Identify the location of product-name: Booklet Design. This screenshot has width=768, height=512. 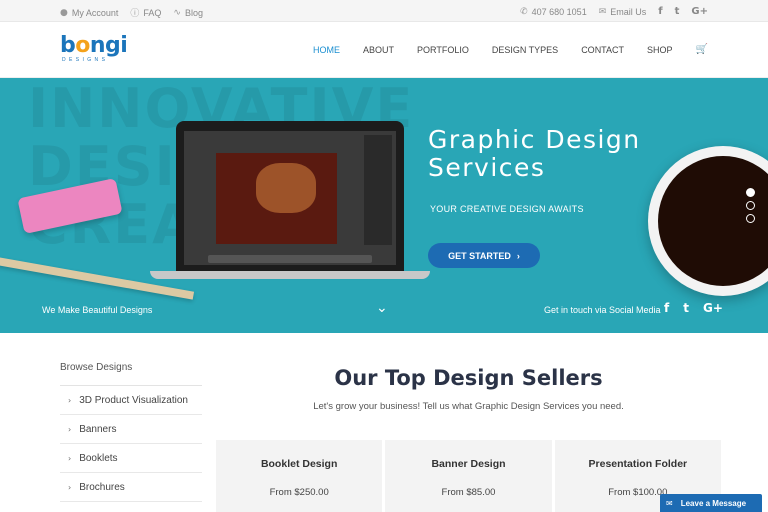
(299, 464).